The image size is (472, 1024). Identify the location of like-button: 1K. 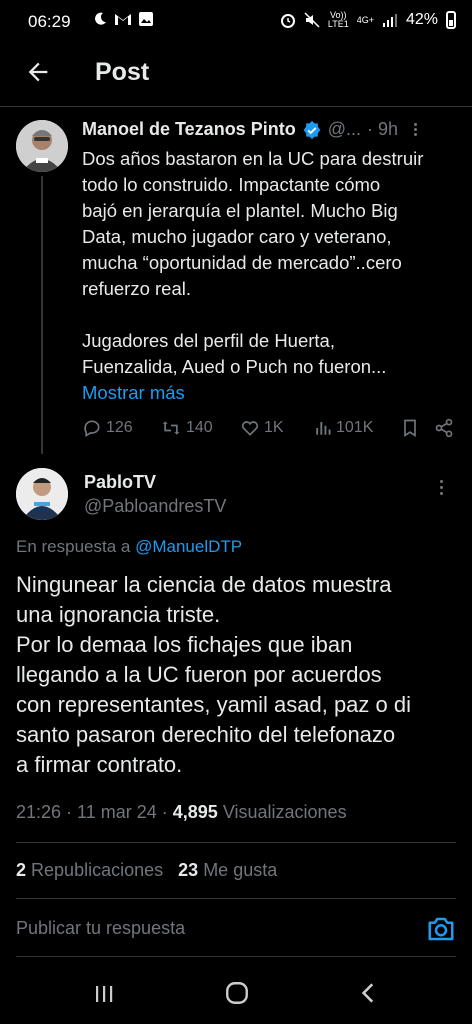
(277, 428).